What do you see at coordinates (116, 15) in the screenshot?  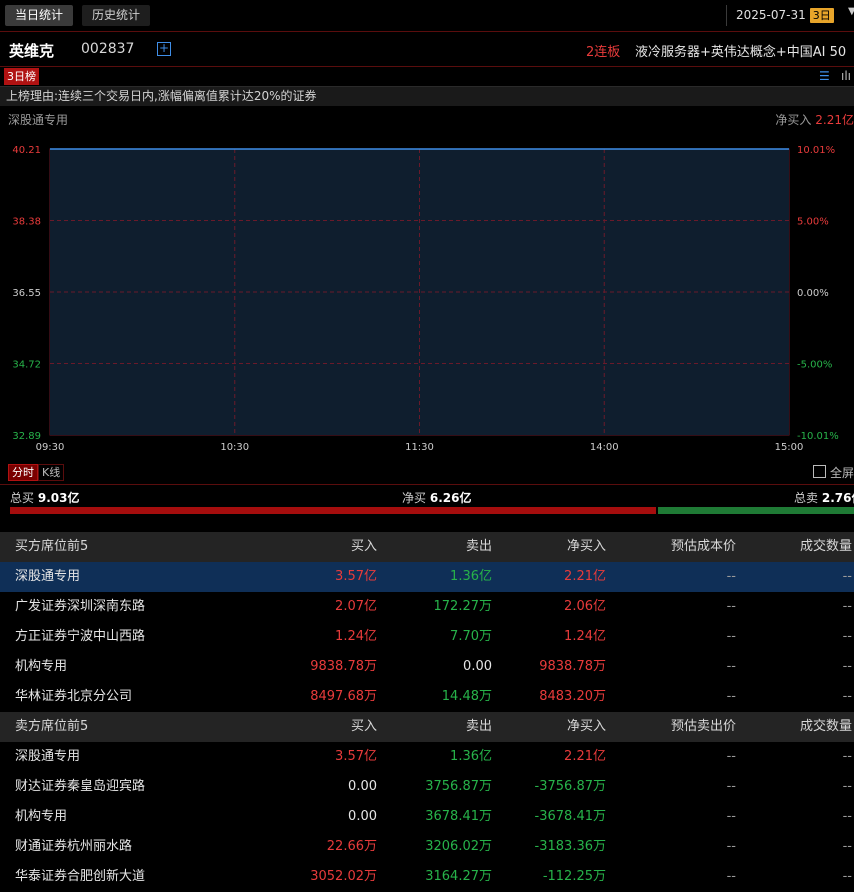 I see `tab-history-stats: 历史统计` at bounding box center [116, 15].